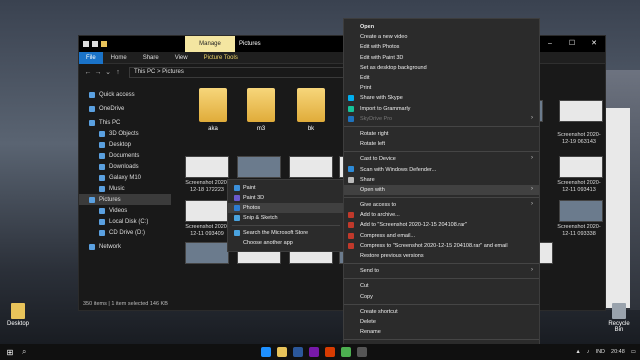 The height and width of the screenshot is (360, 640). What do you see at coordinates (311, 110) in the screenshot?
I see `folder-item: bk` at bounding box center [311, 110].